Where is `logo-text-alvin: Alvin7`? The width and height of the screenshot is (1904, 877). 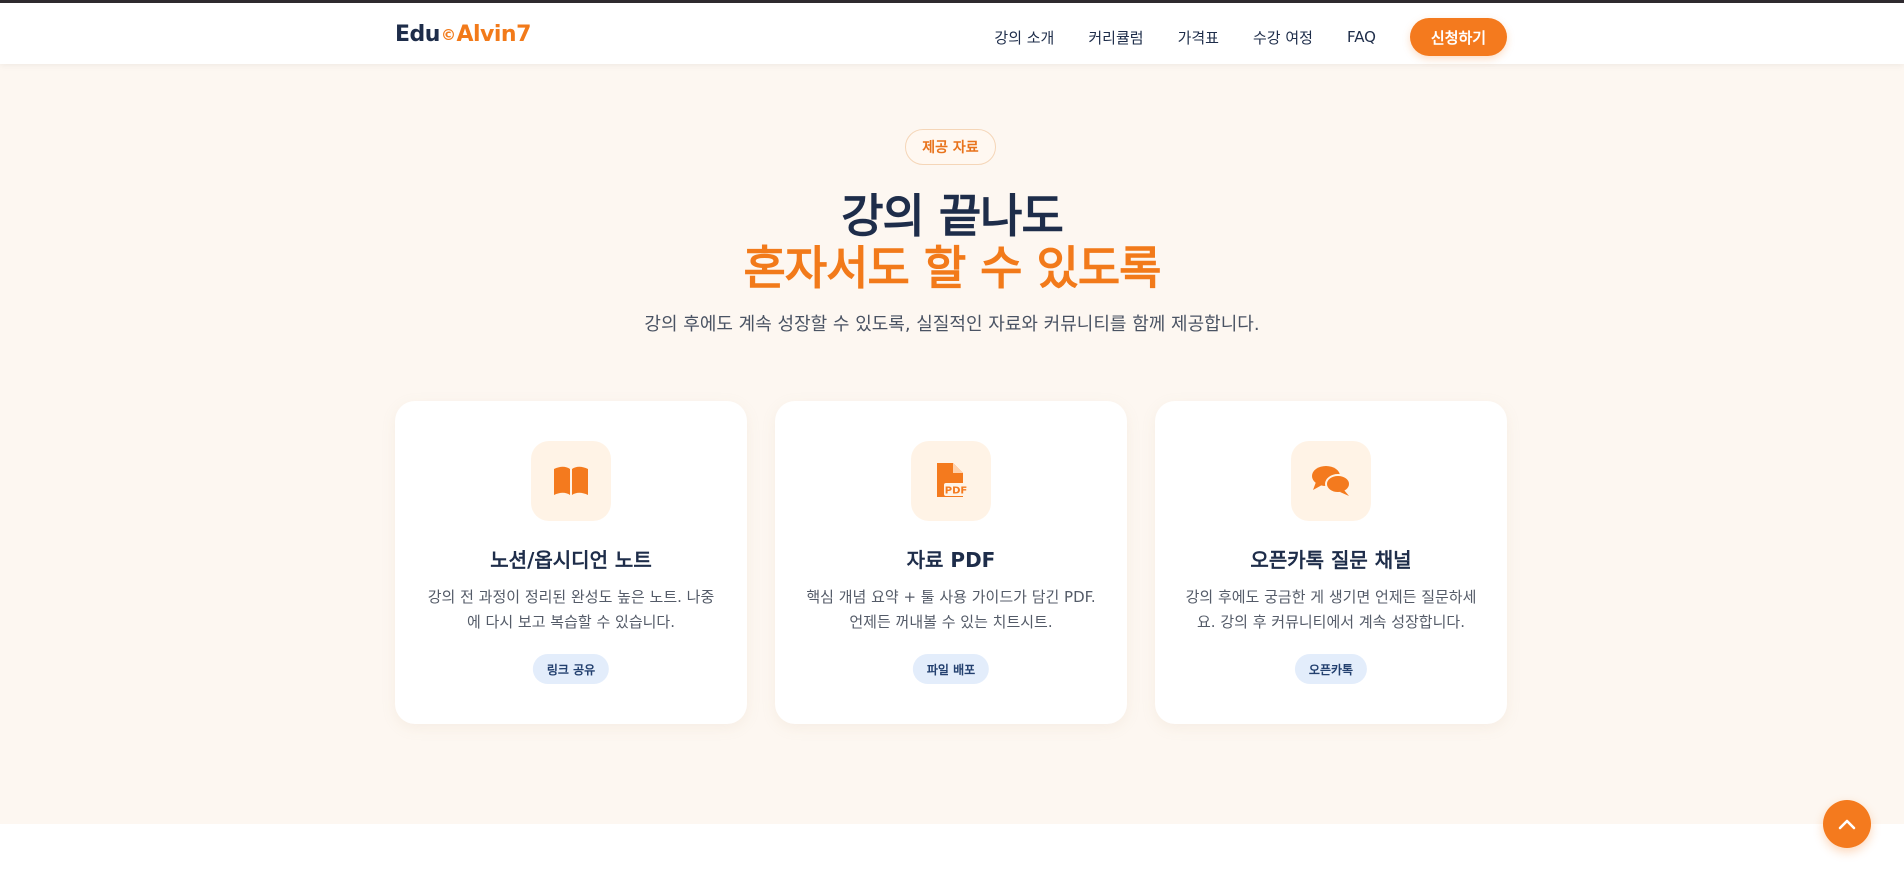
logo-text-alvin: Alvin7 is located at coordinates (493, 34).